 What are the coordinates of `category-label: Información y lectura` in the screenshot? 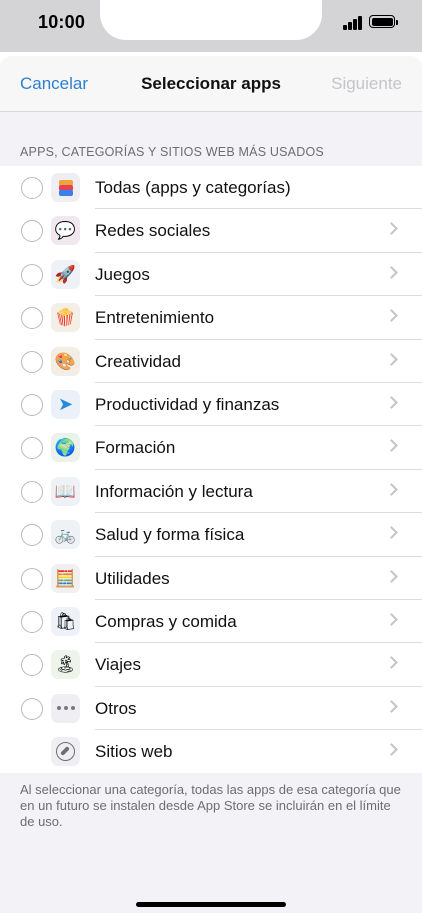 It's located at (174, 491).